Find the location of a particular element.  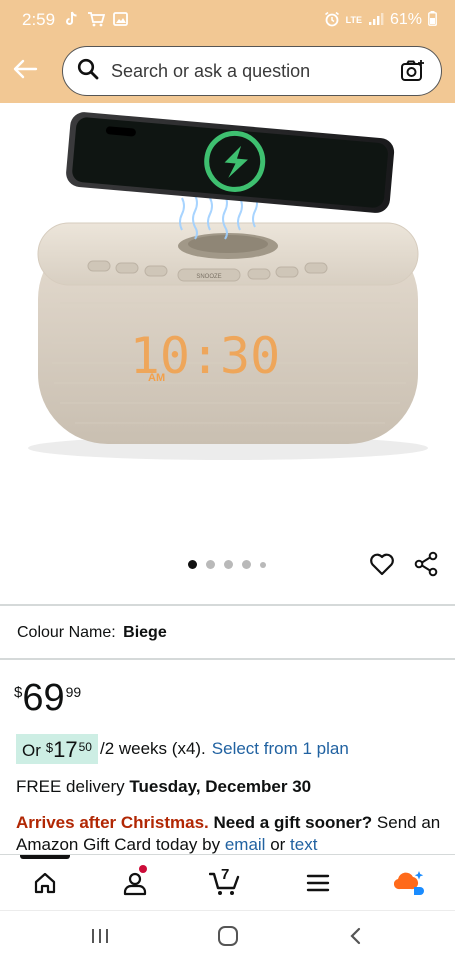

home-circle-icon is located at coordinates (228, 936).